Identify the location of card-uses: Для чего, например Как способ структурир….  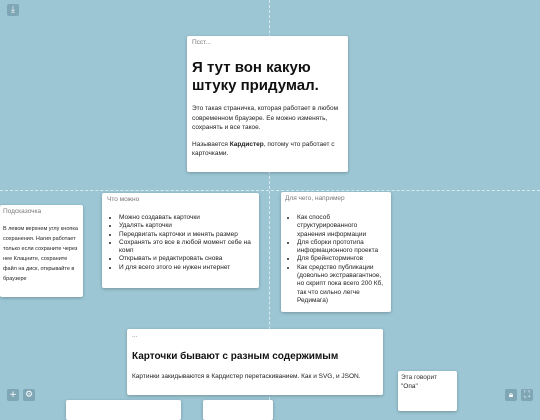
(336, 252).